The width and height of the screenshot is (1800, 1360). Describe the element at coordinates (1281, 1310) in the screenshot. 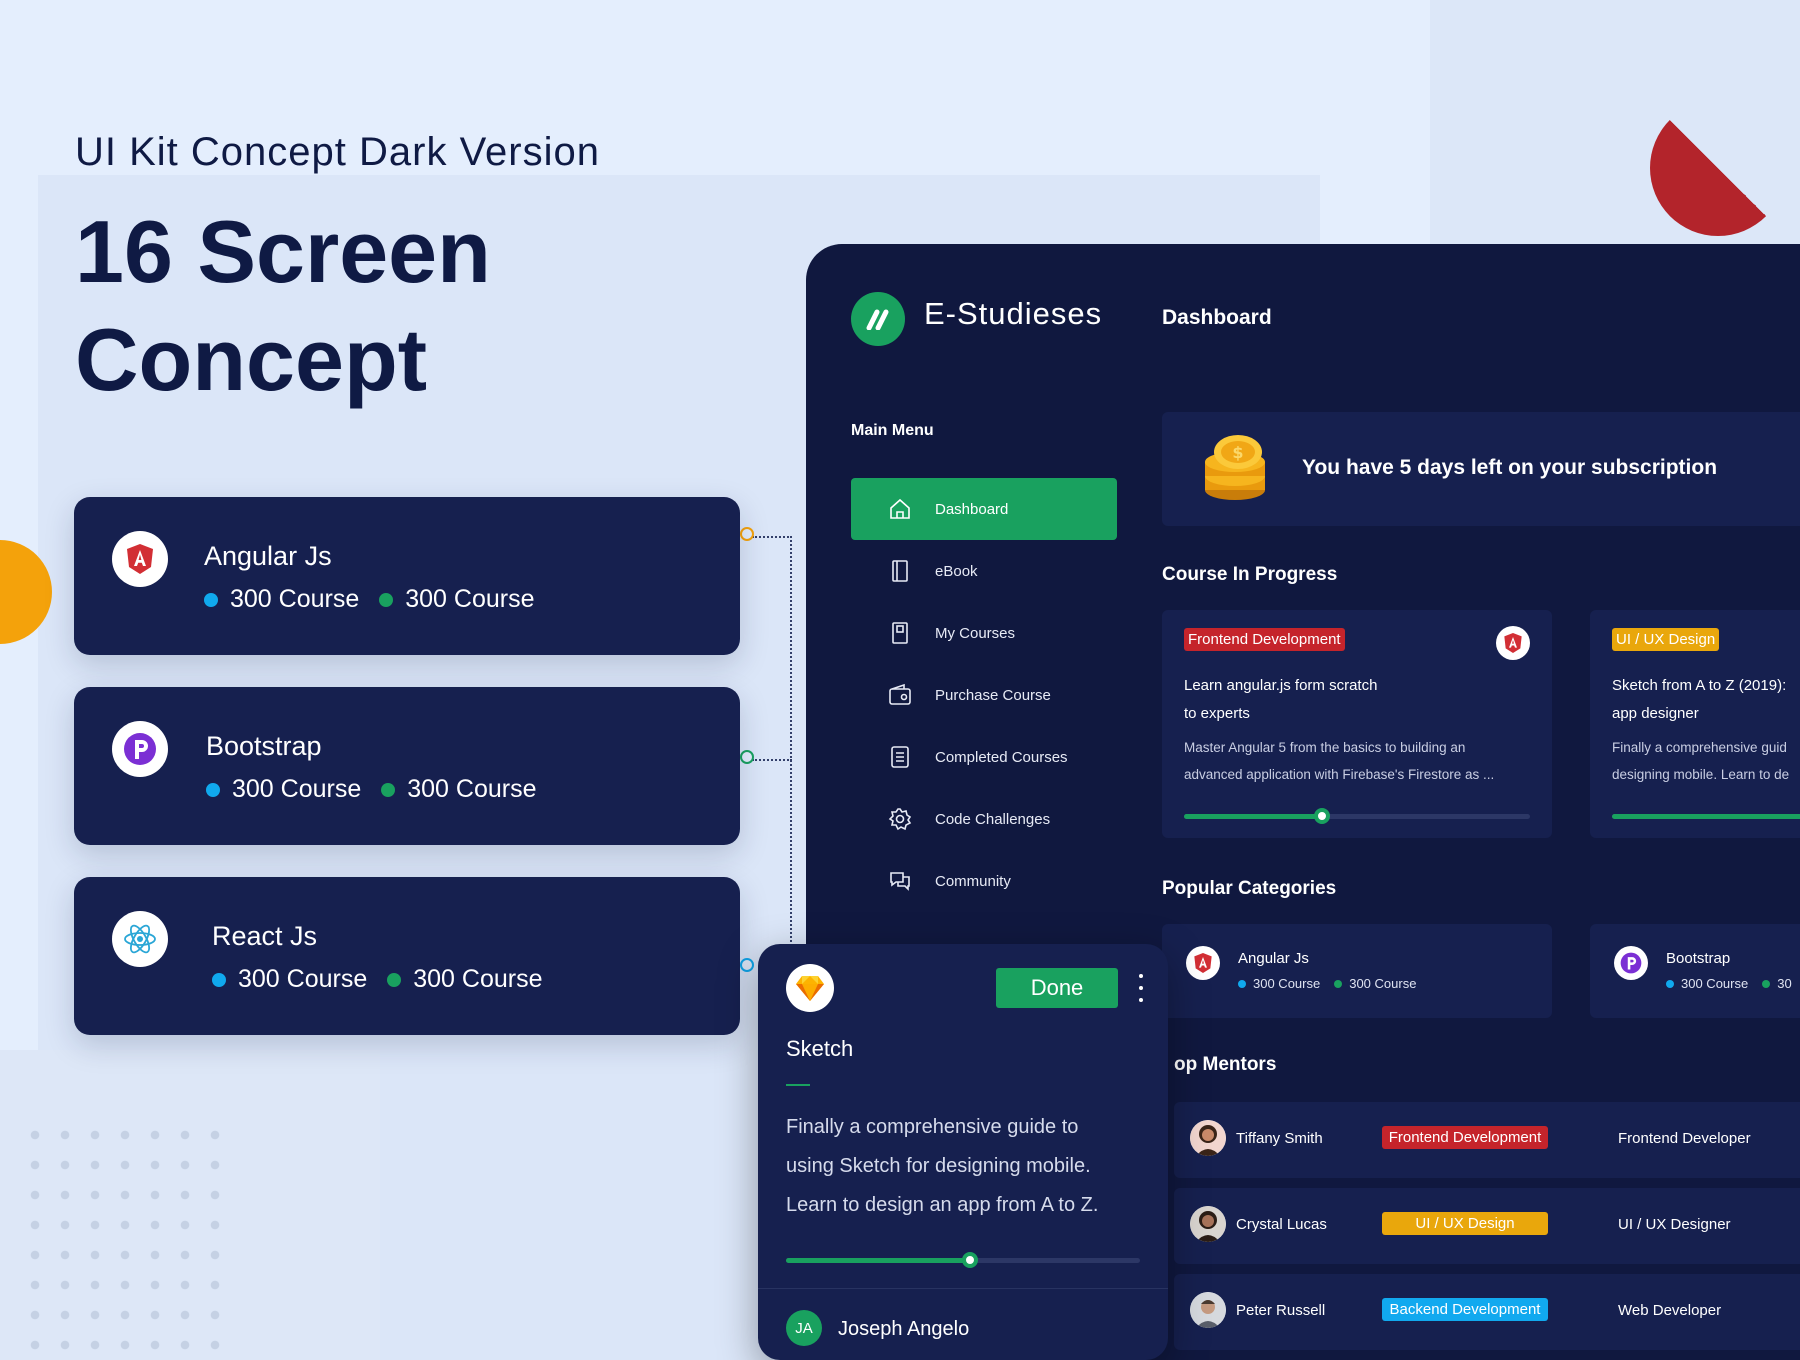

I see `mentor-name: Peter Russell` at that location.